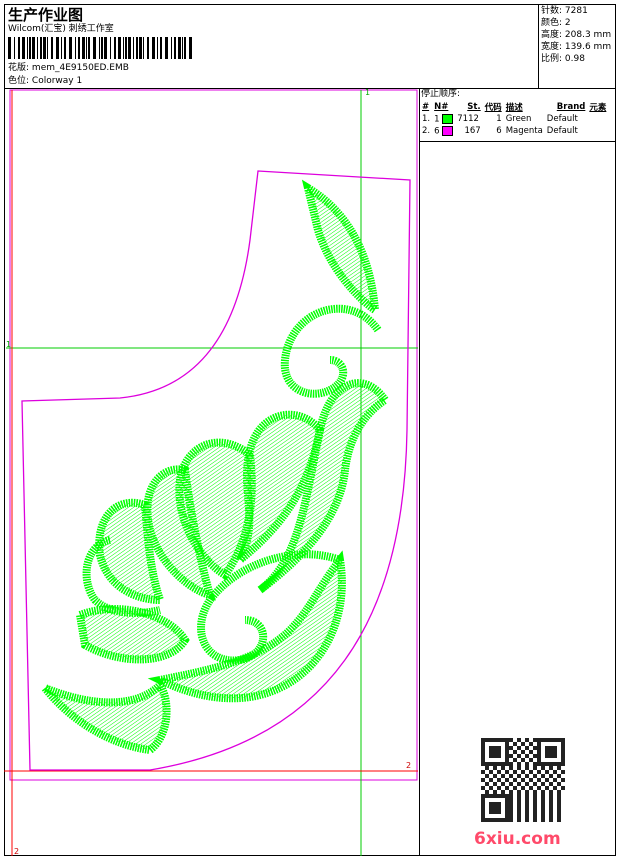  What do you see at coordinates (523, 780) in the screenshot?
I see `qr-code` at bounding box center [523, 780].